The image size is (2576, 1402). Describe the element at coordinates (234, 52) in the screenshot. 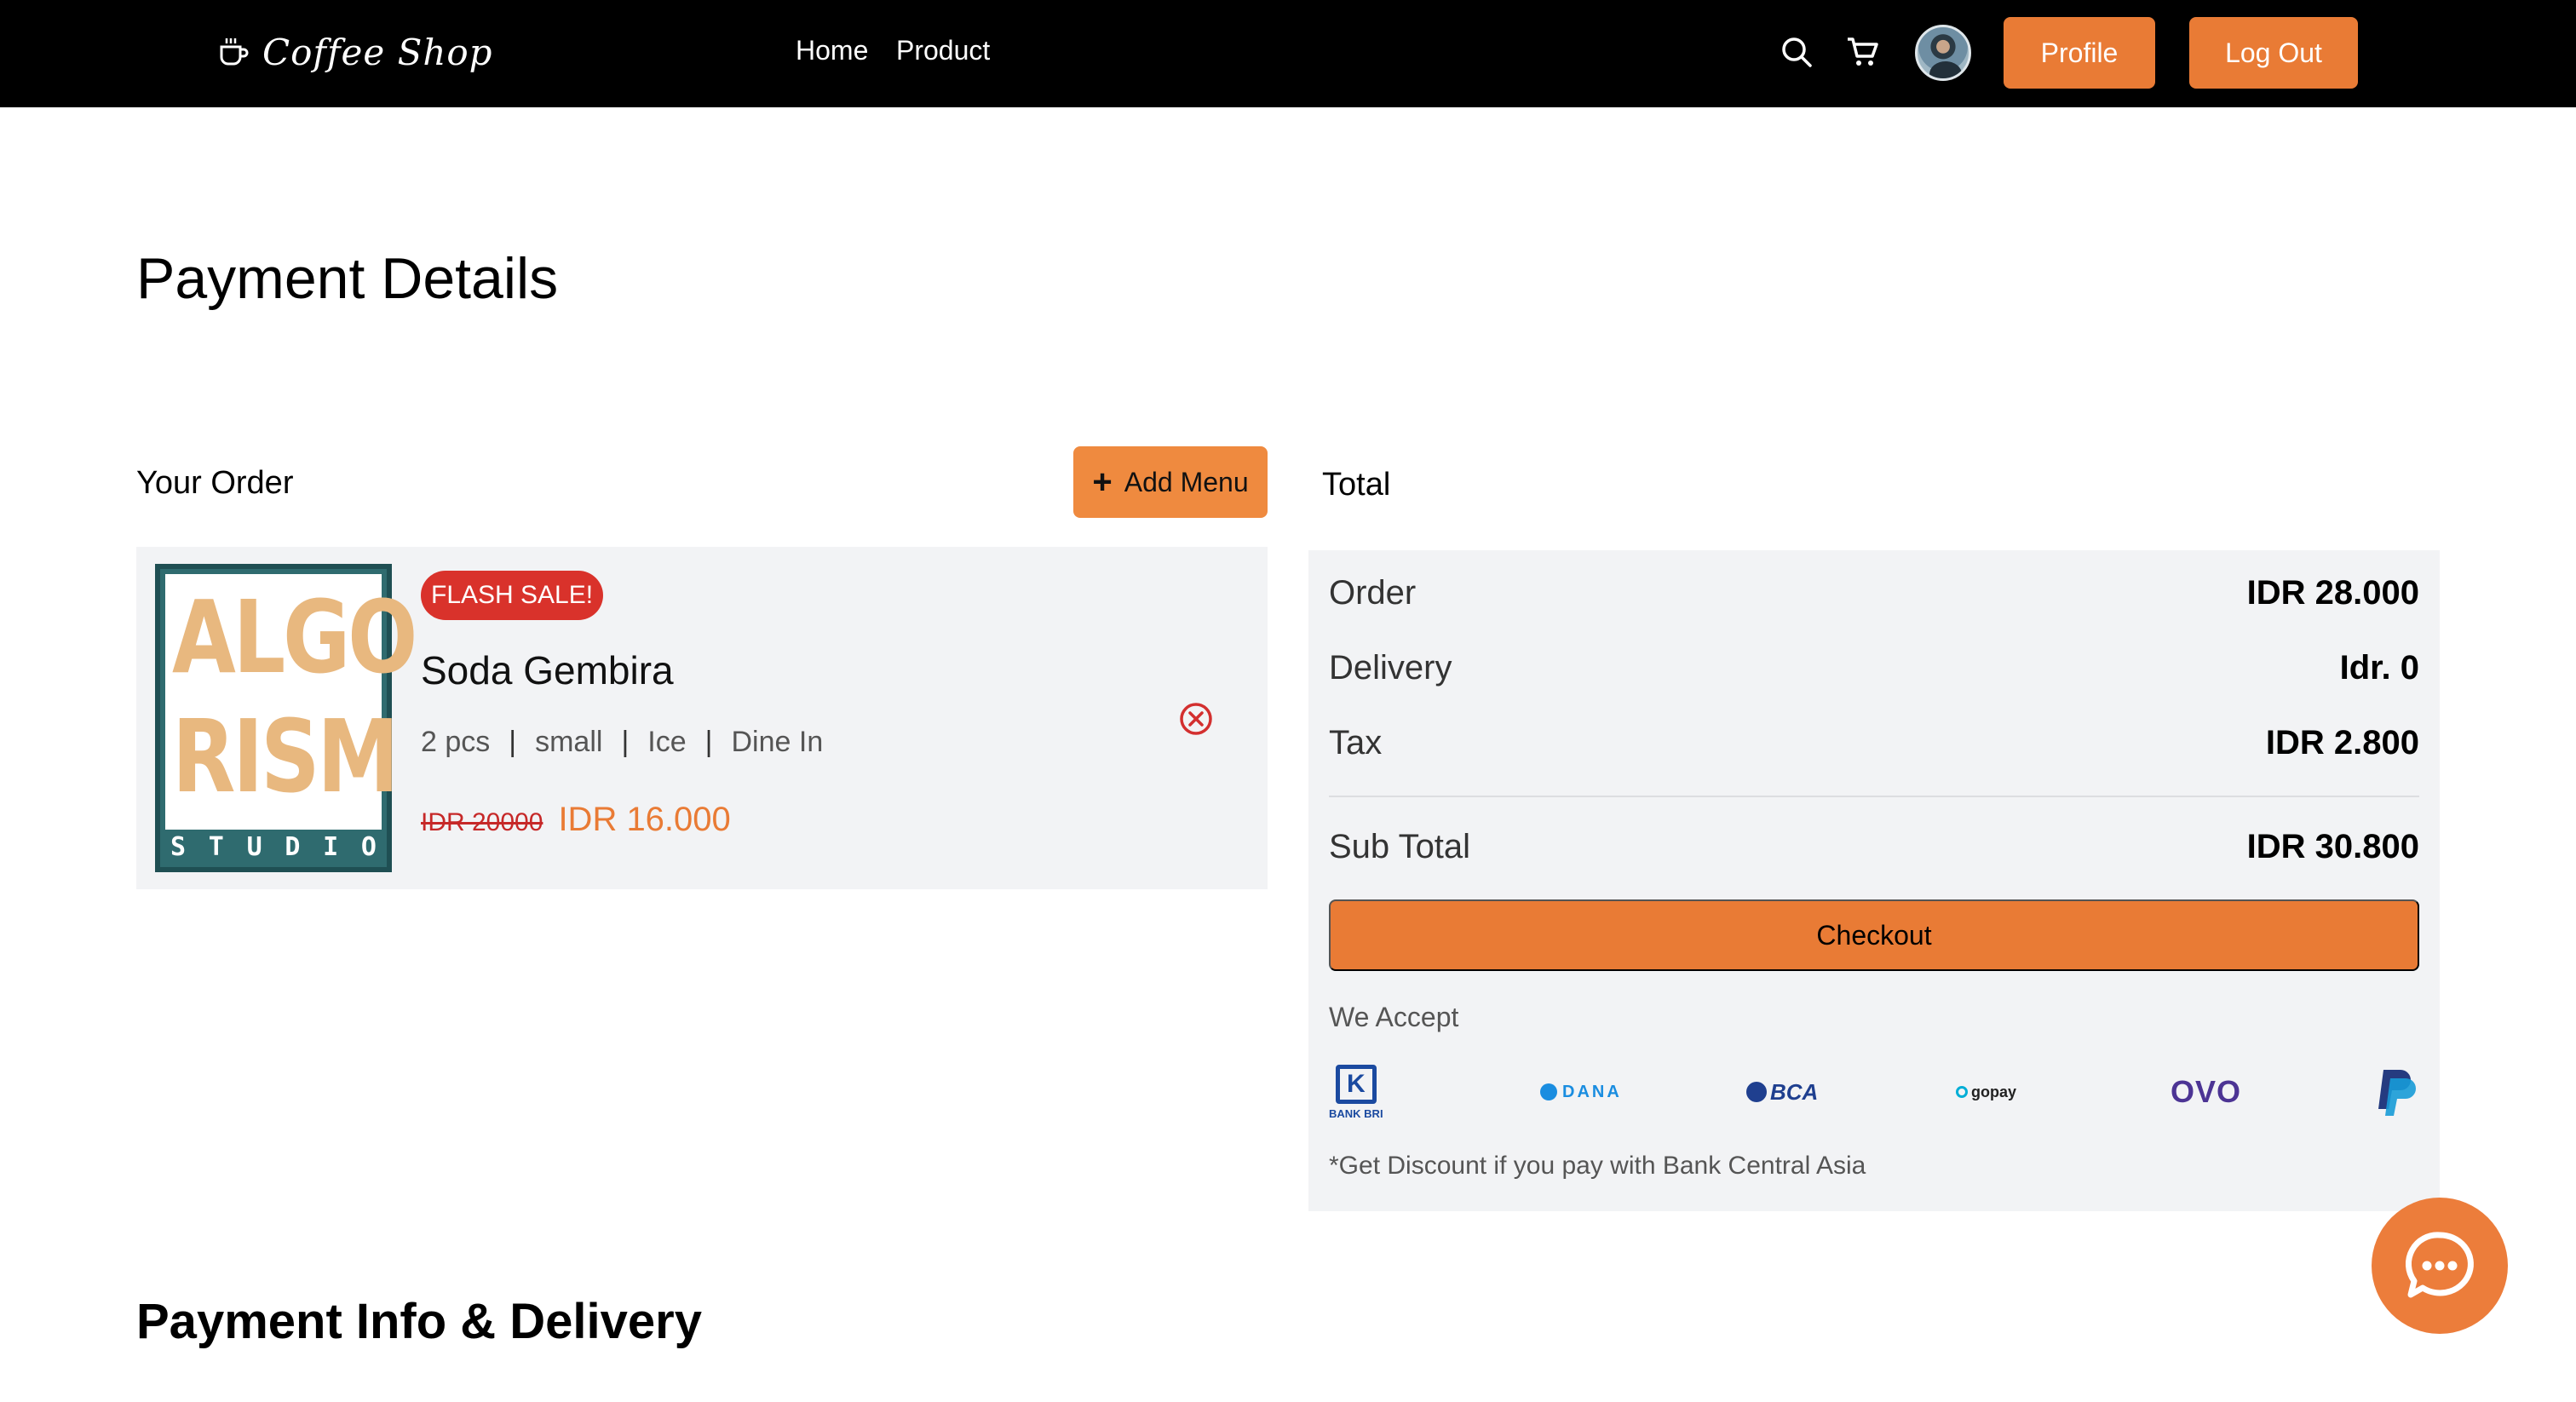

I see `coffee-cup-icon` at that location.